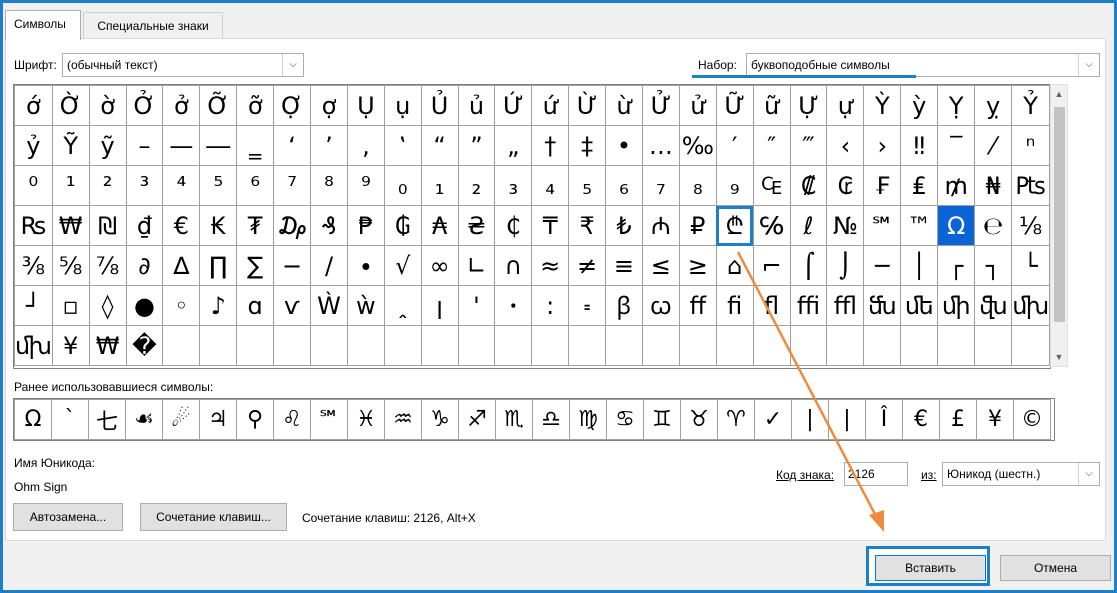 Image resolution: width=1117 pixels, height=593 pixels. Describe the element at coordinates (43, 25) in the screenshot. I see `tab-symbols: Символы` at that location.